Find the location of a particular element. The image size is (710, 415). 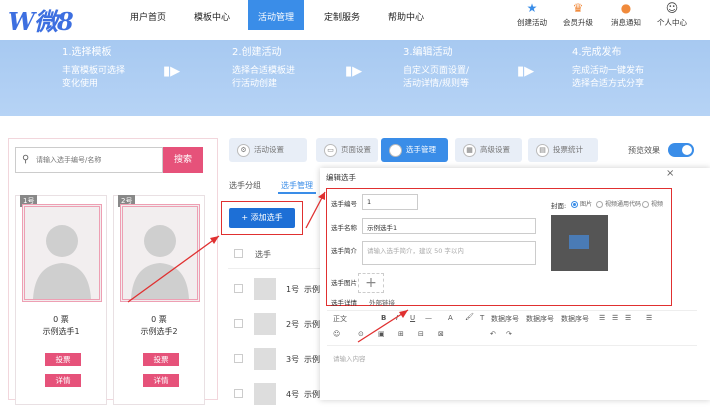

nav-item-activity-management: 活动管理 is located at coordinates (276, 15).